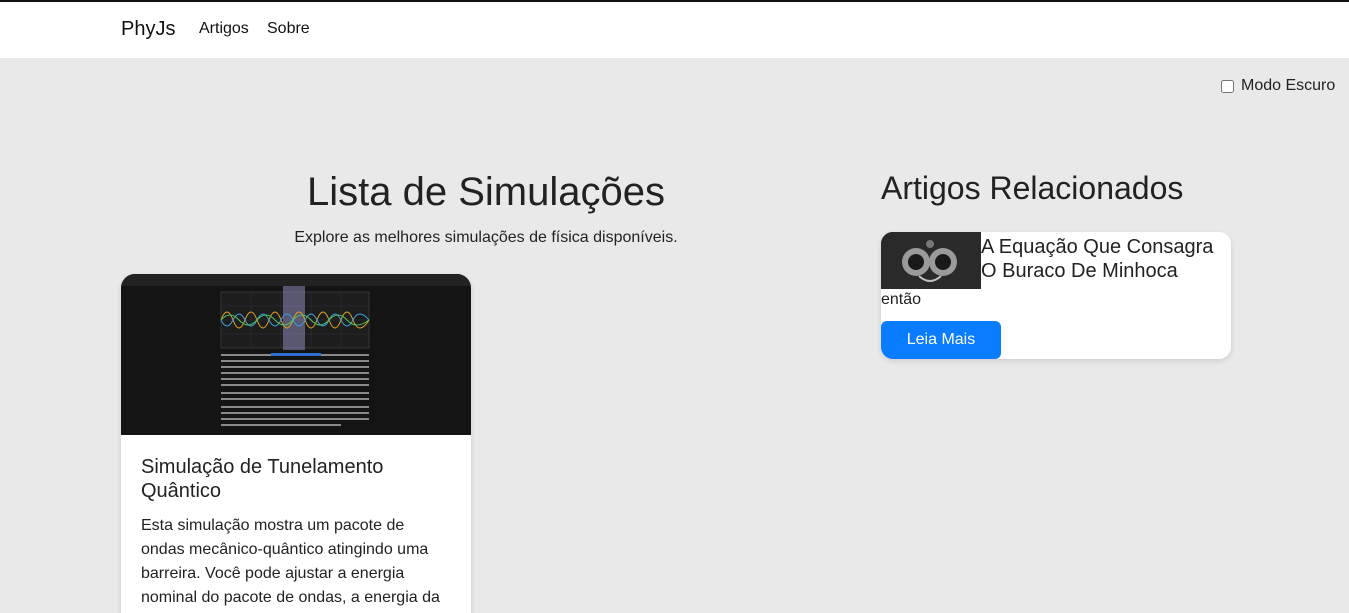 The width and height of the screenshot is (1349, 613). Describe the element at coordinates (674, 30) in the screenshot. I see `navbar: PhyJs Artigos Sobre` at that location.